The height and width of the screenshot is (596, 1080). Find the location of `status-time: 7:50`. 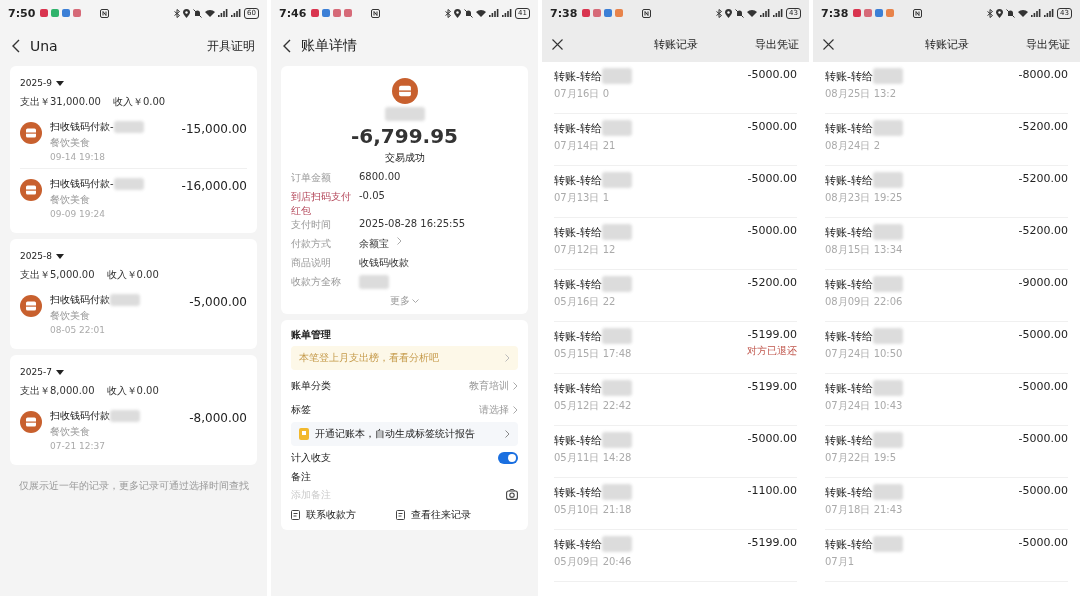

status-time: 7:50 is located at coordinates (22, 13).